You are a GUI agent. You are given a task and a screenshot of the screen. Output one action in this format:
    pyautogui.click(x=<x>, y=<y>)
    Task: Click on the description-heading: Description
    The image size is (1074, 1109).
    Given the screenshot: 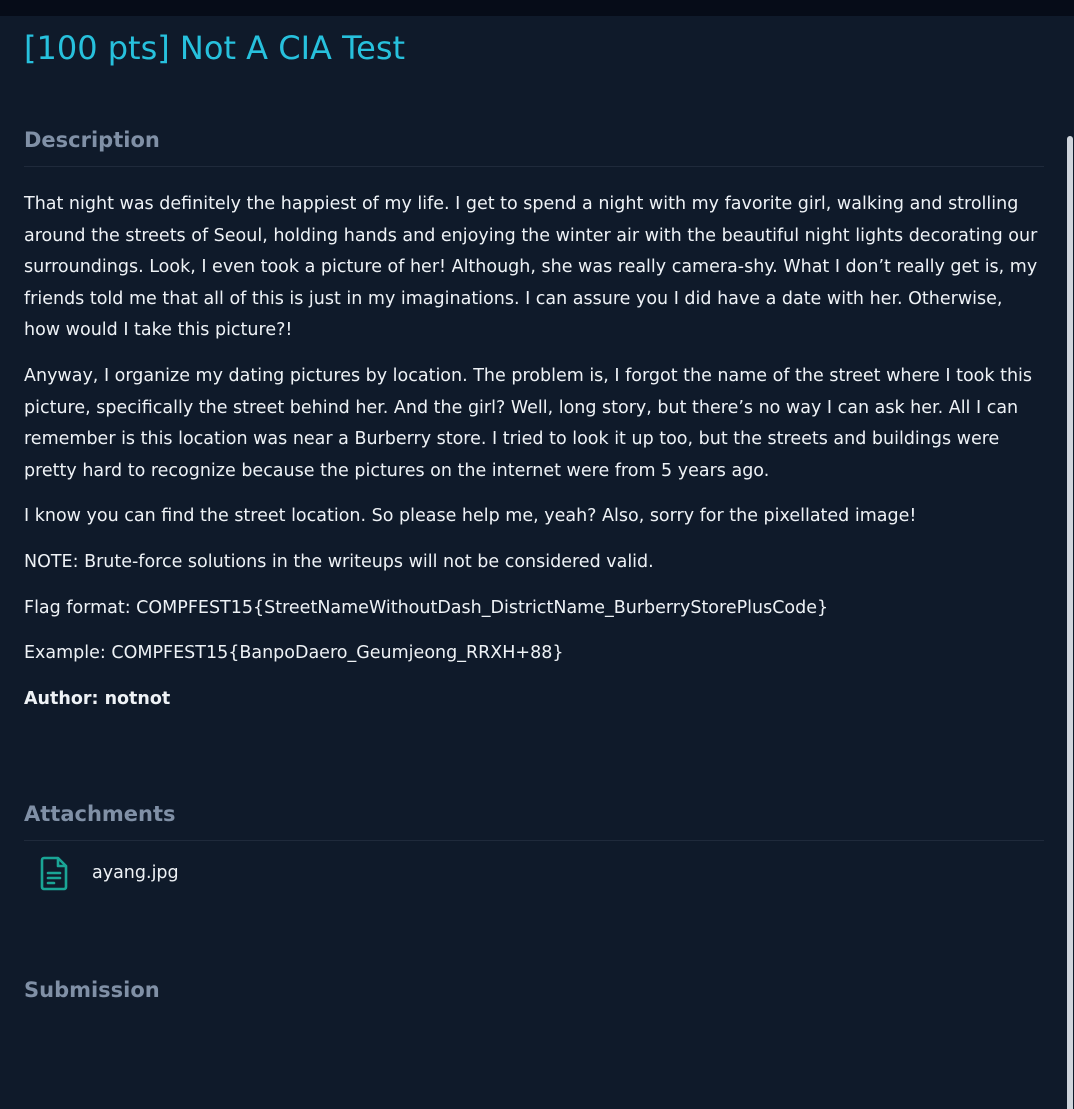 What is the action you would take?
    pyautogui.click(x=534, y=146)
    